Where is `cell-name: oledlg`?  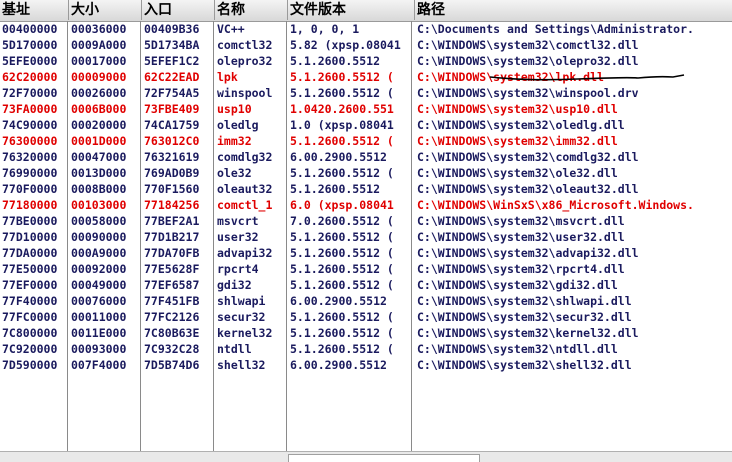 cell-name: oledlg is located at coordinates (238, 125).